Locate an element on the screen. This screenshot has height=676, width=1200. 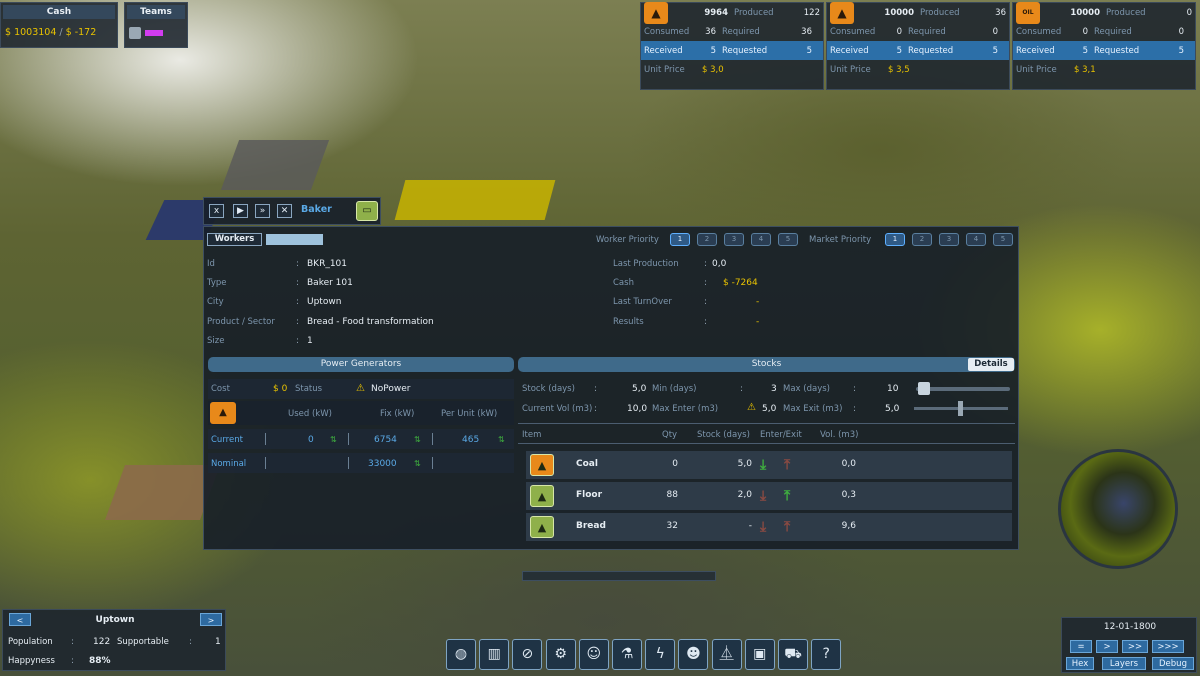
flour-icon: ▲ is located at coordinates (542, 496).